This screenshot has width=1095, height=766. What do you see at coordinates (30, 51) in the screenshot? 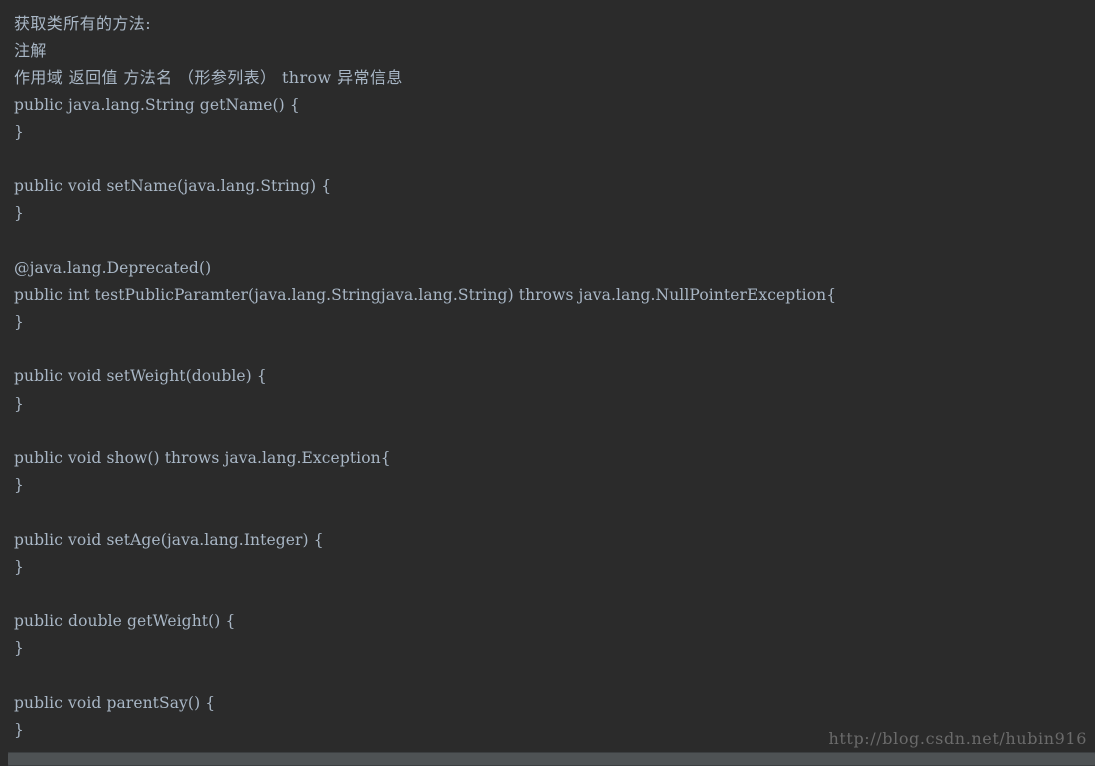
I see `console-line: 注解` at bounding box center [30, 51].